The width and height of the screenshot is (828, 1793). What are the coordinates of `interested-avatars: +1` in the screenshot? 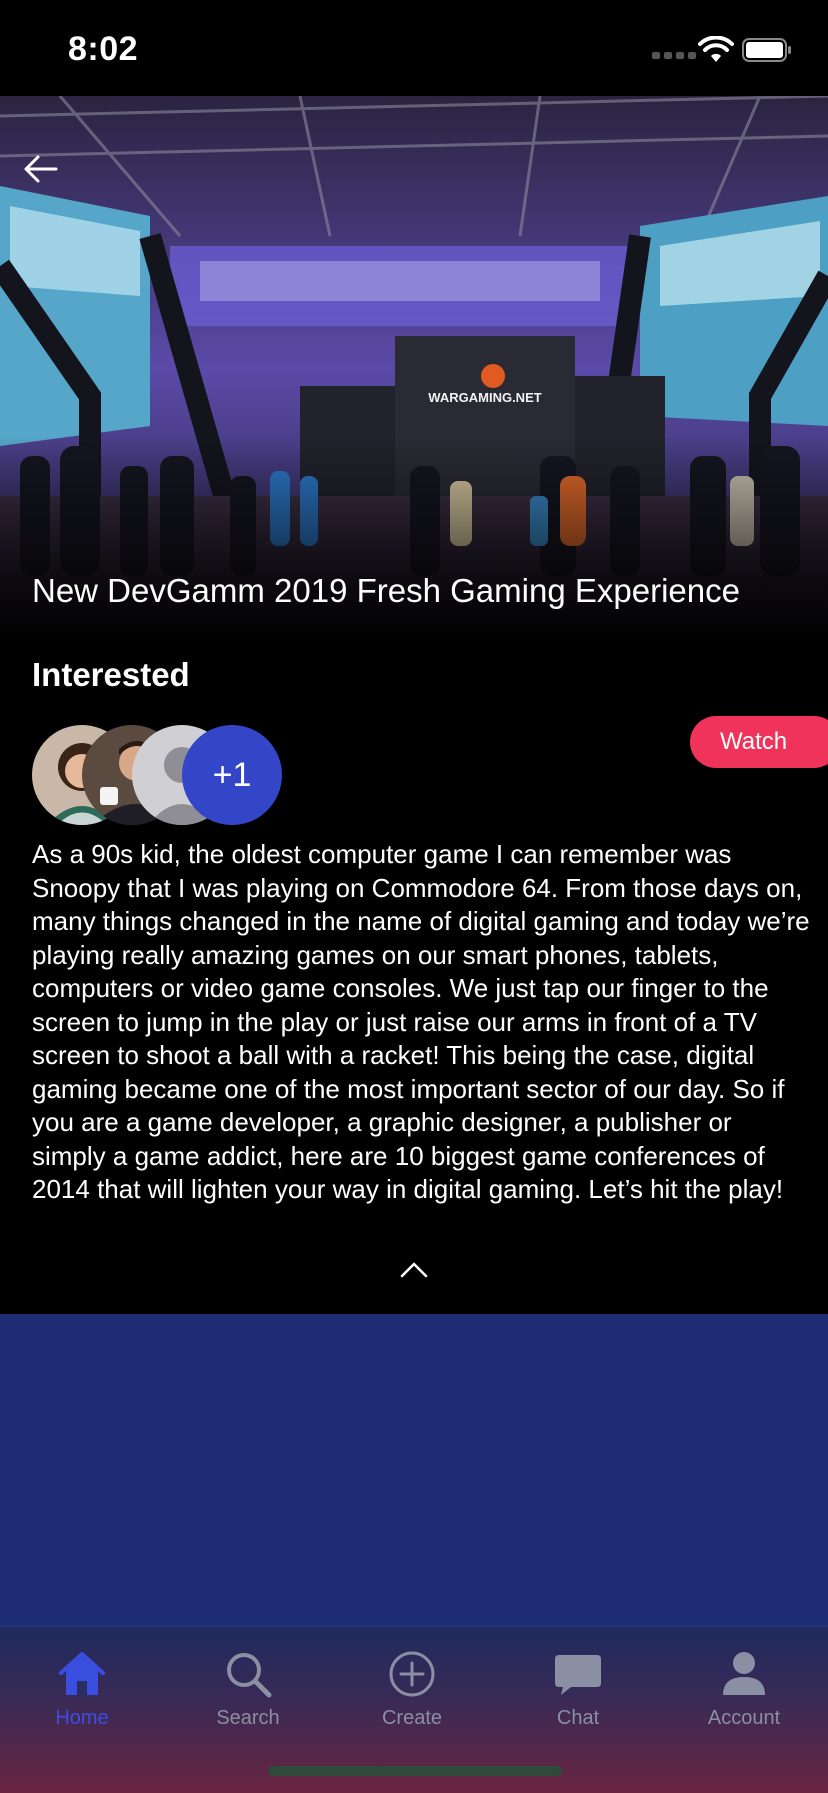 It's located at (162, 775).